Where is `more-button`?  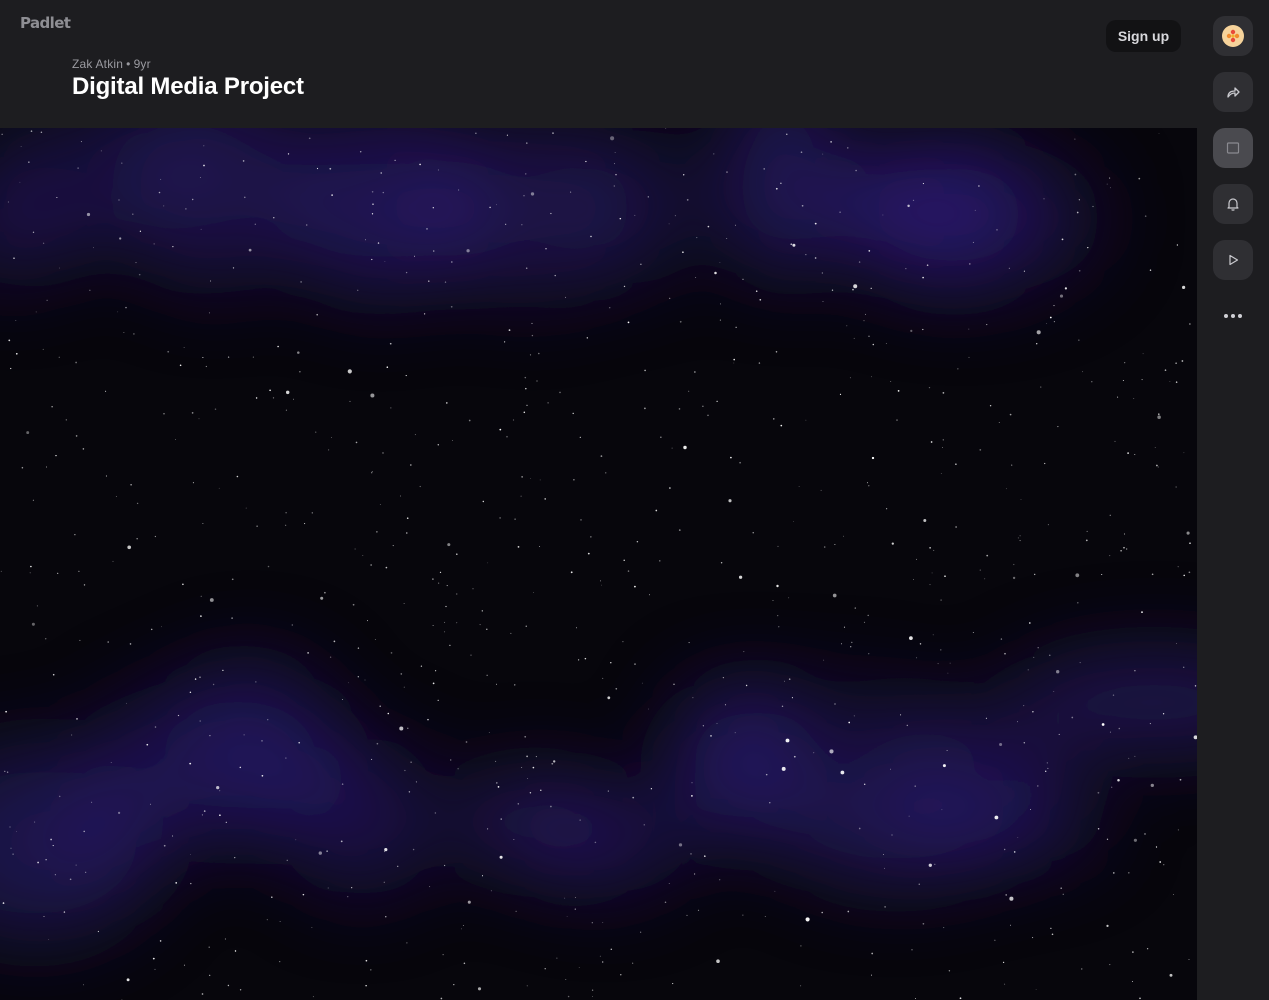 more-button is located at coordinates (1233, 316).